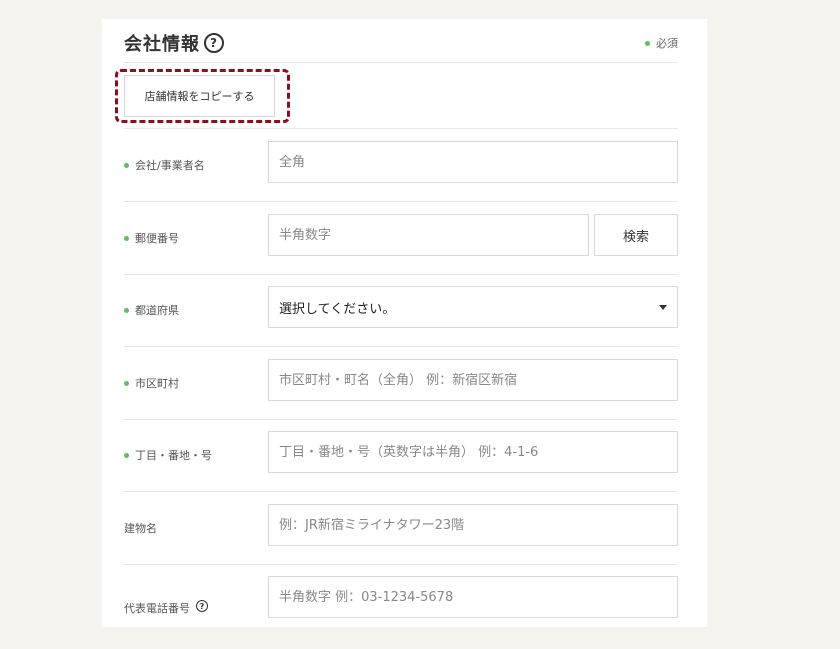  I want to click on phone-label-text: 代表電話番号, so click(157, 608).